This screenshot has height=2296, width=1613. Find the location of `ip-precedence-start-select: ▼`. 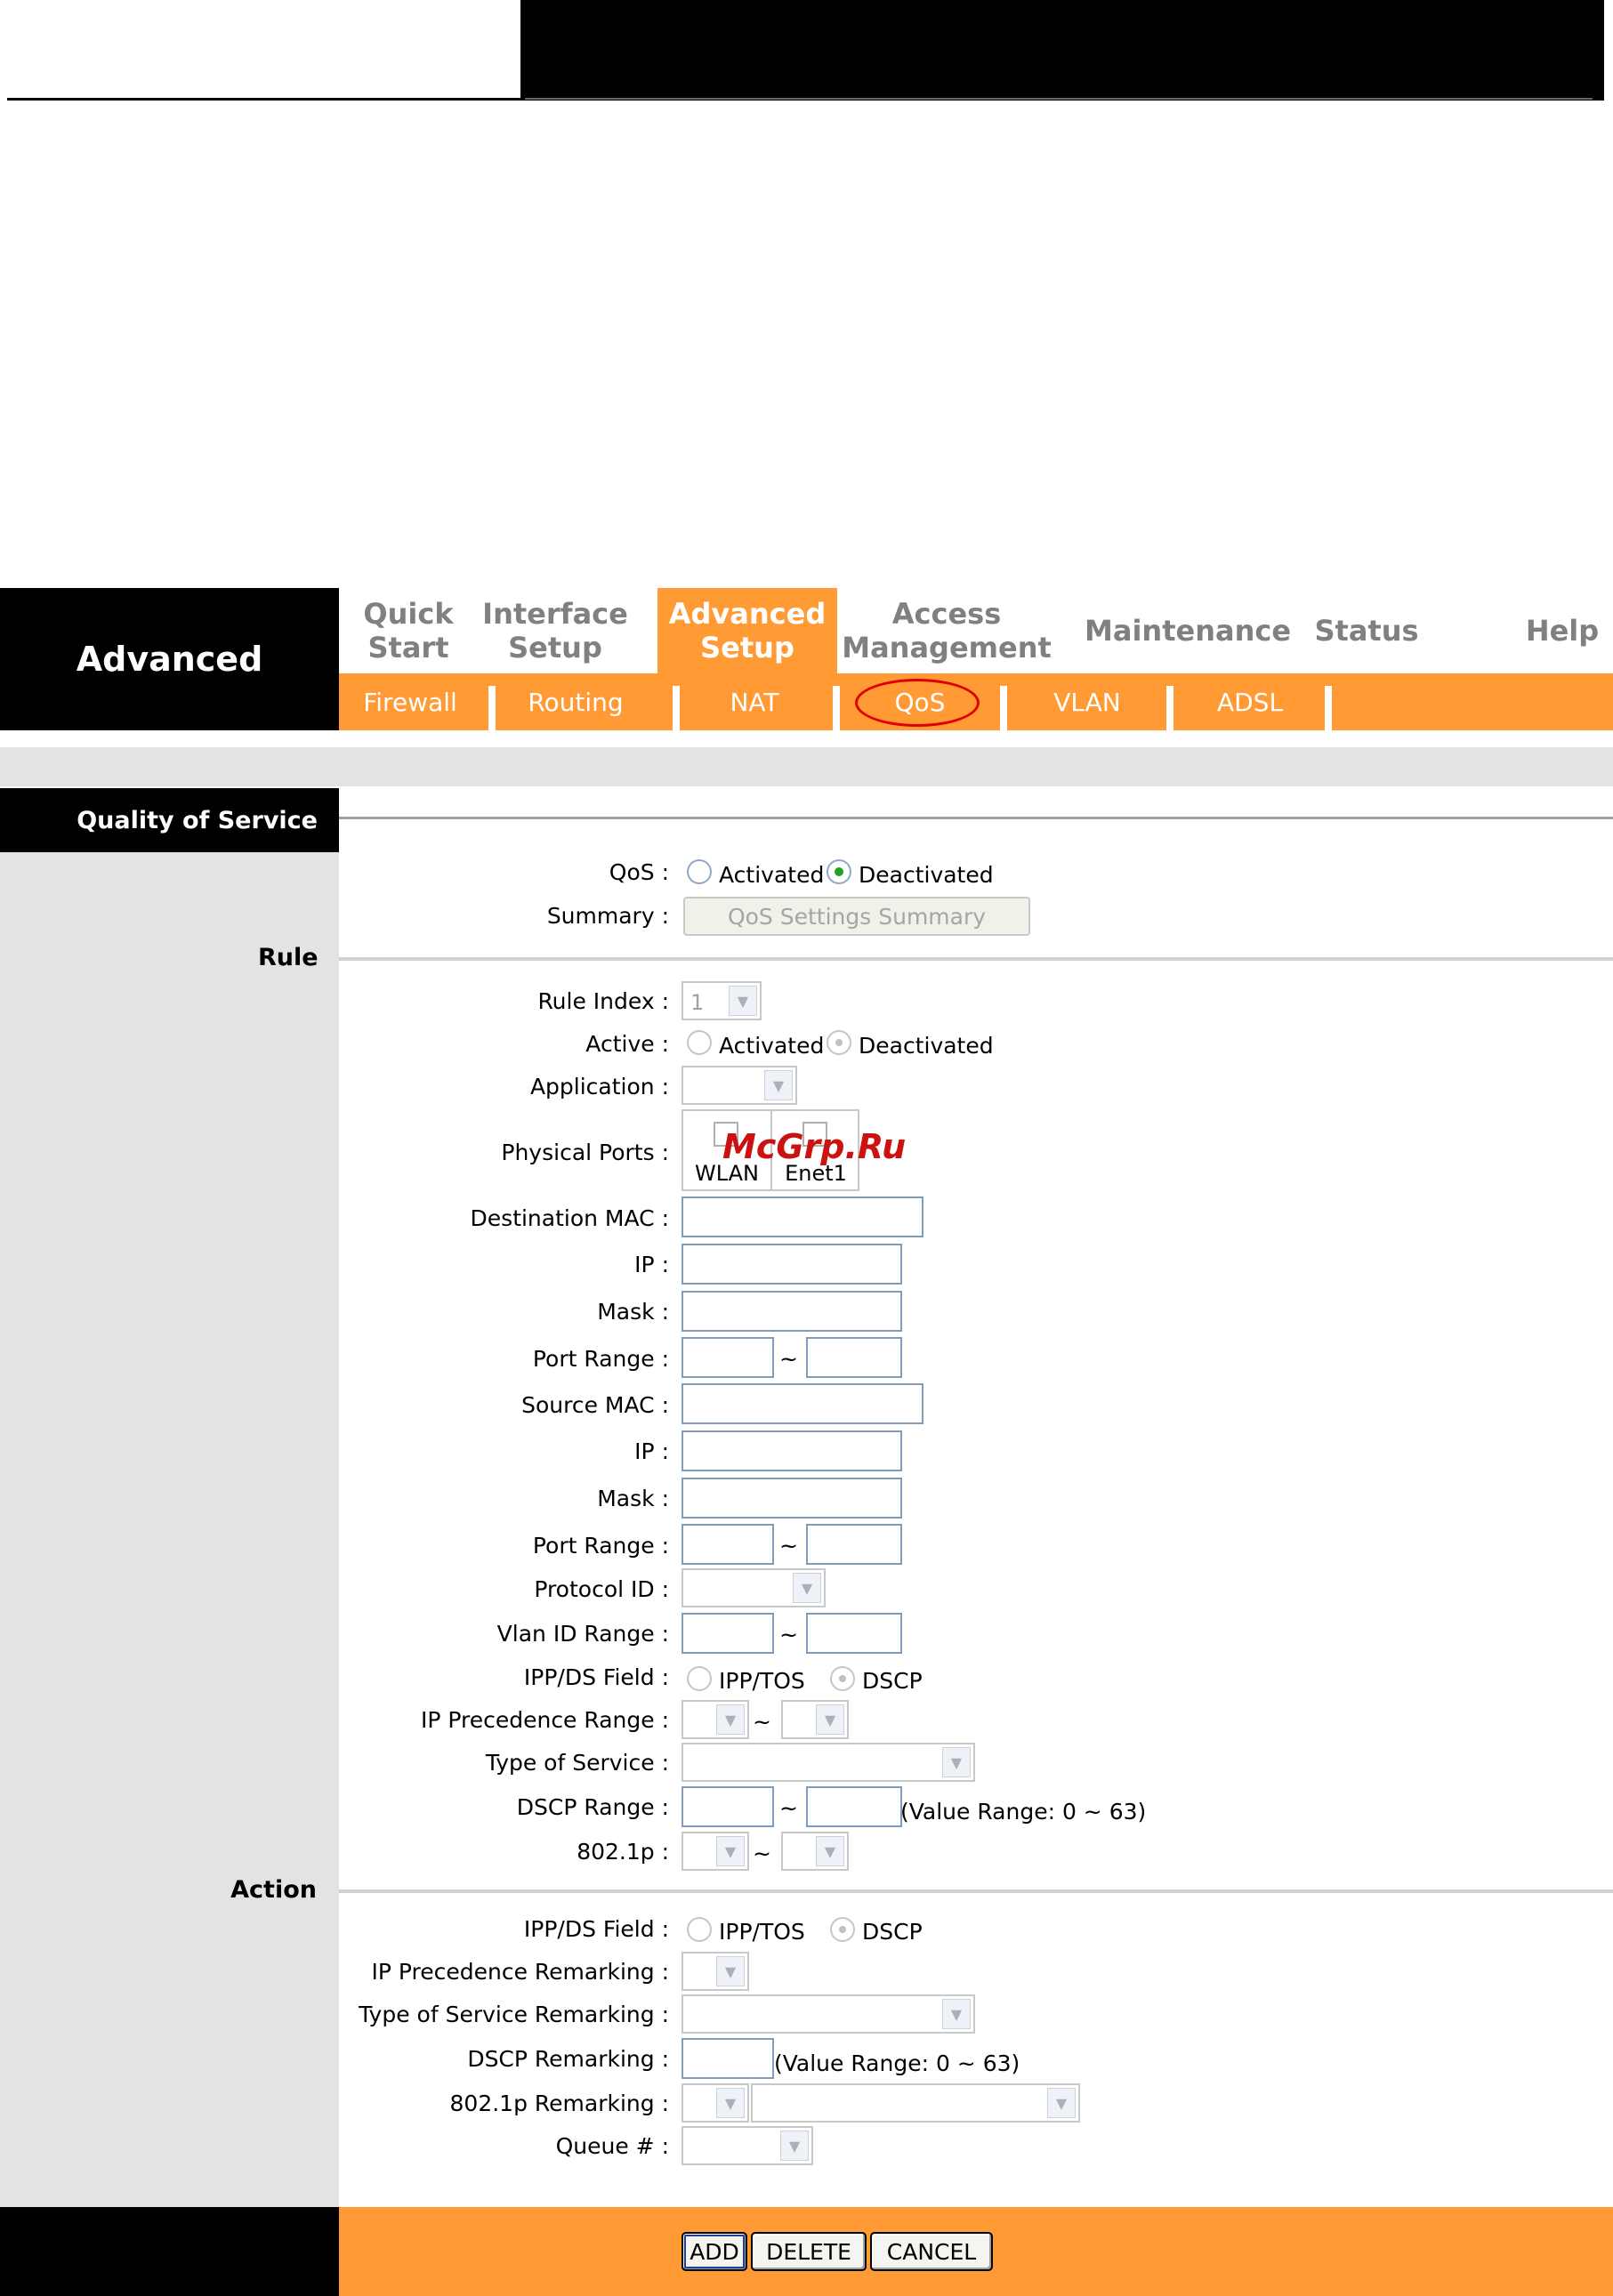

ip-precedence-start-select: ▼ is located at coordinates (715, 1720).